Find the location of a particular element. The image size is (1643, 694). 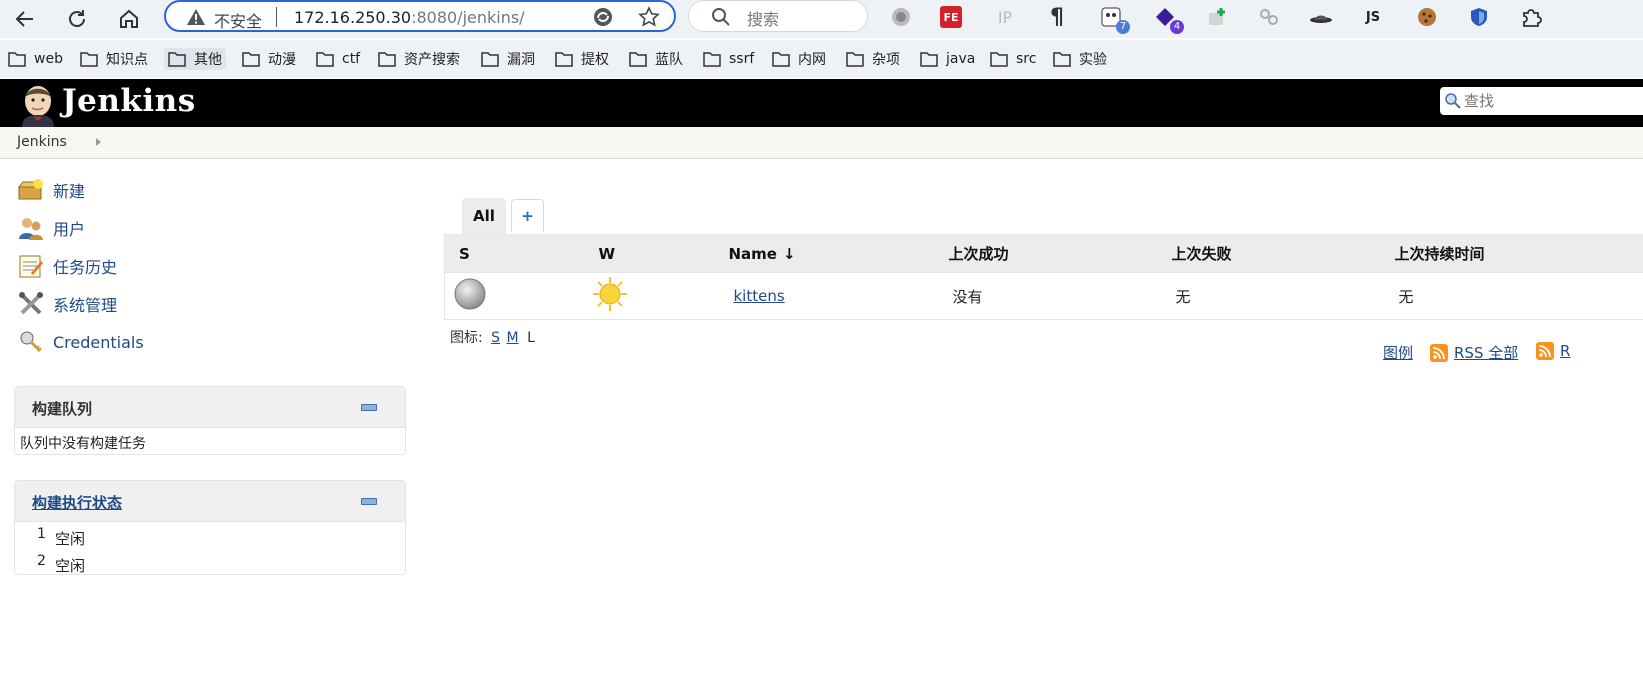

cookie-extension-icon is located at coordinates (1427, 17).